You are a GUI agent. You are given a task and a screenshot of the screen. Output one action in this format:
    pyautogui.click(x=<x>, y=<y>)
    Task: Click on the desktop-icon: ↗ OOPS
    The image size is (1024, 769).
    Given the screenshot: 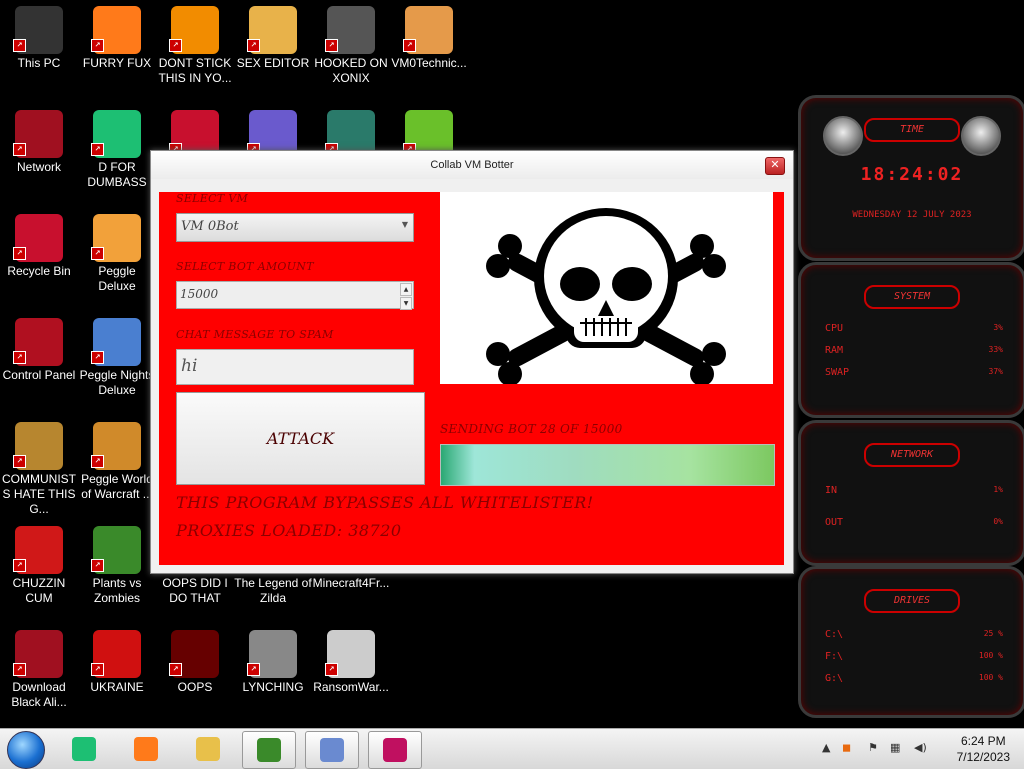 What is the action you would take?
    pyautogui.click(x=195, y=676)
    